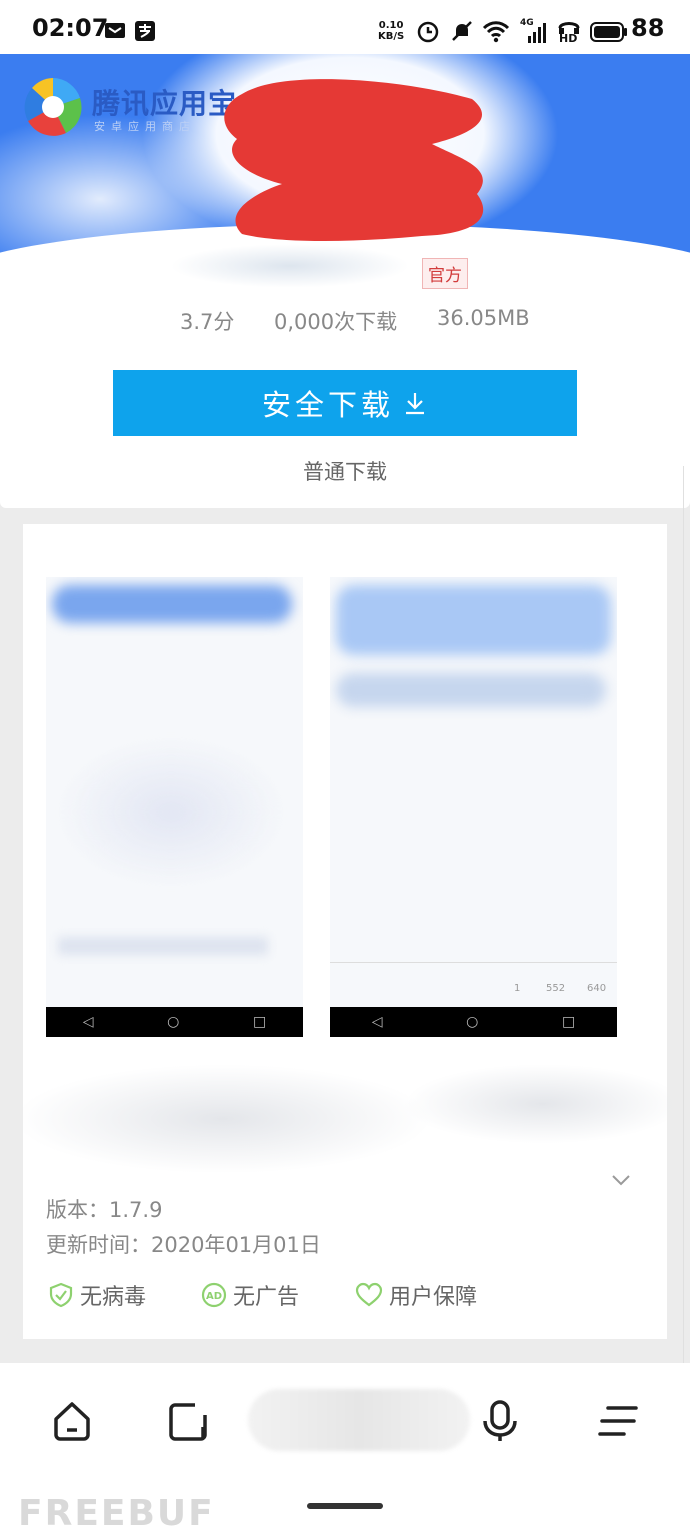  I want to click on message-icon, so click(115, 30).